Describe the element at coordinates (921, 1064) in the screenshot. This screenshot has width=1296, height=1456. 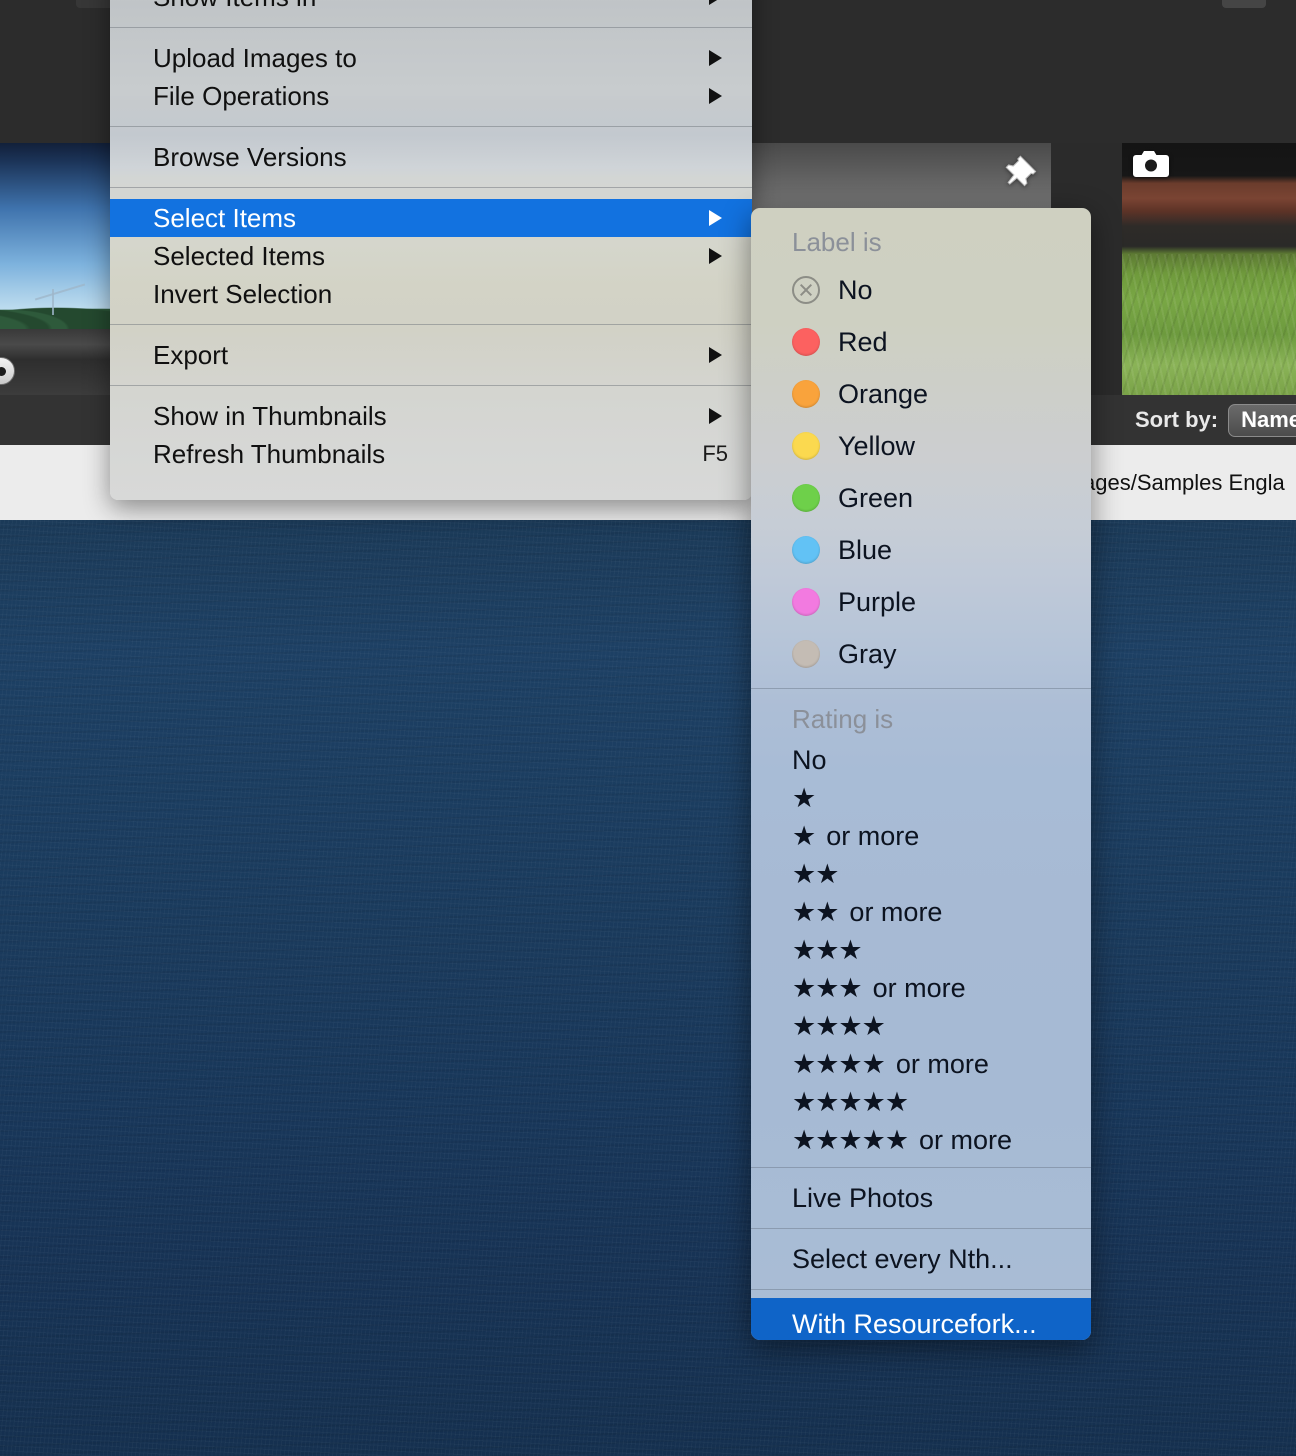
I see `submenu-item-rating-4-or-more: ★★★★ or more` at that location.